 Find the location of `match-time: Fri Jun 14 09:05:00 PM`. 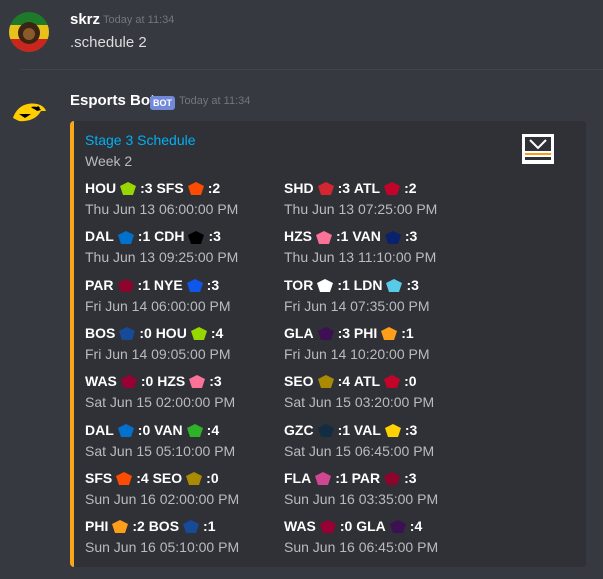

match-time: Fri Jun 14 09:05:00 PM is located at coordinates (158, 353).